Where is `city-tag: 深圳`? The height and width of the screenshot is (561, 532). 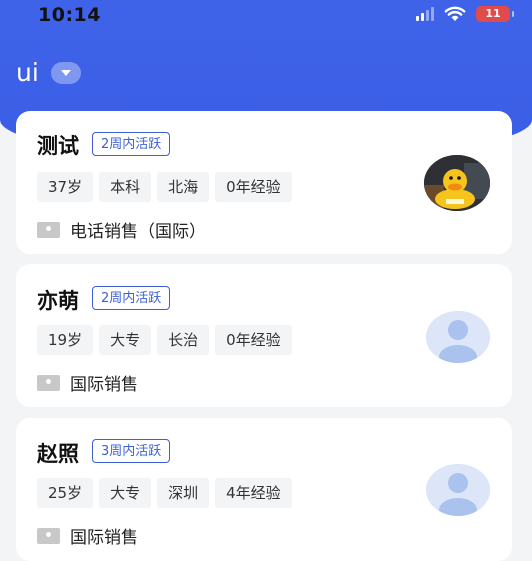
city-tag: 深圳 is located at coordinates (183, 493).